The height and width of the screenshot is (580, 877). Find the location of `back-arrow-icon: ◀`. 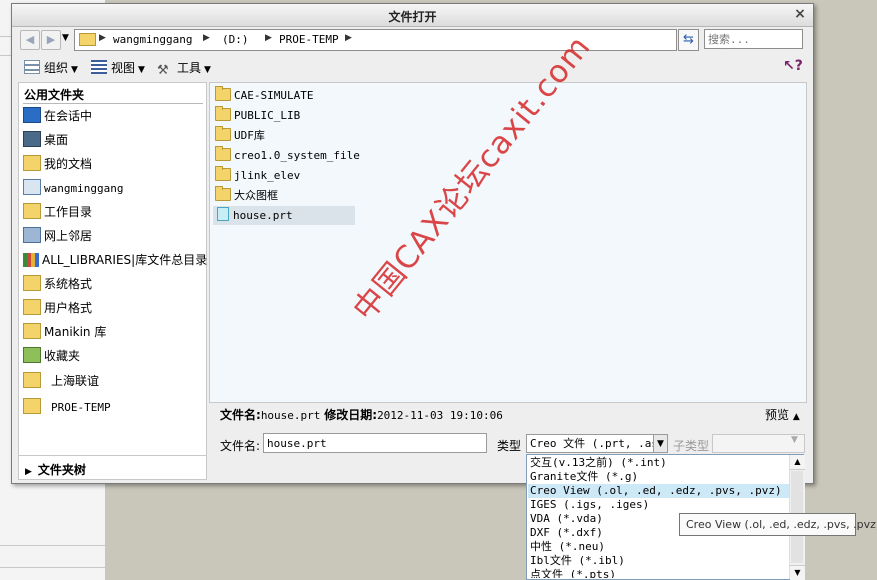

back-arrow-icon: ◀ is located at coordinates (30, 40).